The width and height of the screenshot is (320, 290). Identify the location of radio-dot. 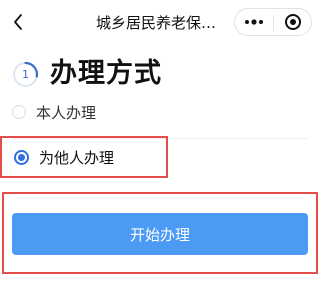
(21, 157).